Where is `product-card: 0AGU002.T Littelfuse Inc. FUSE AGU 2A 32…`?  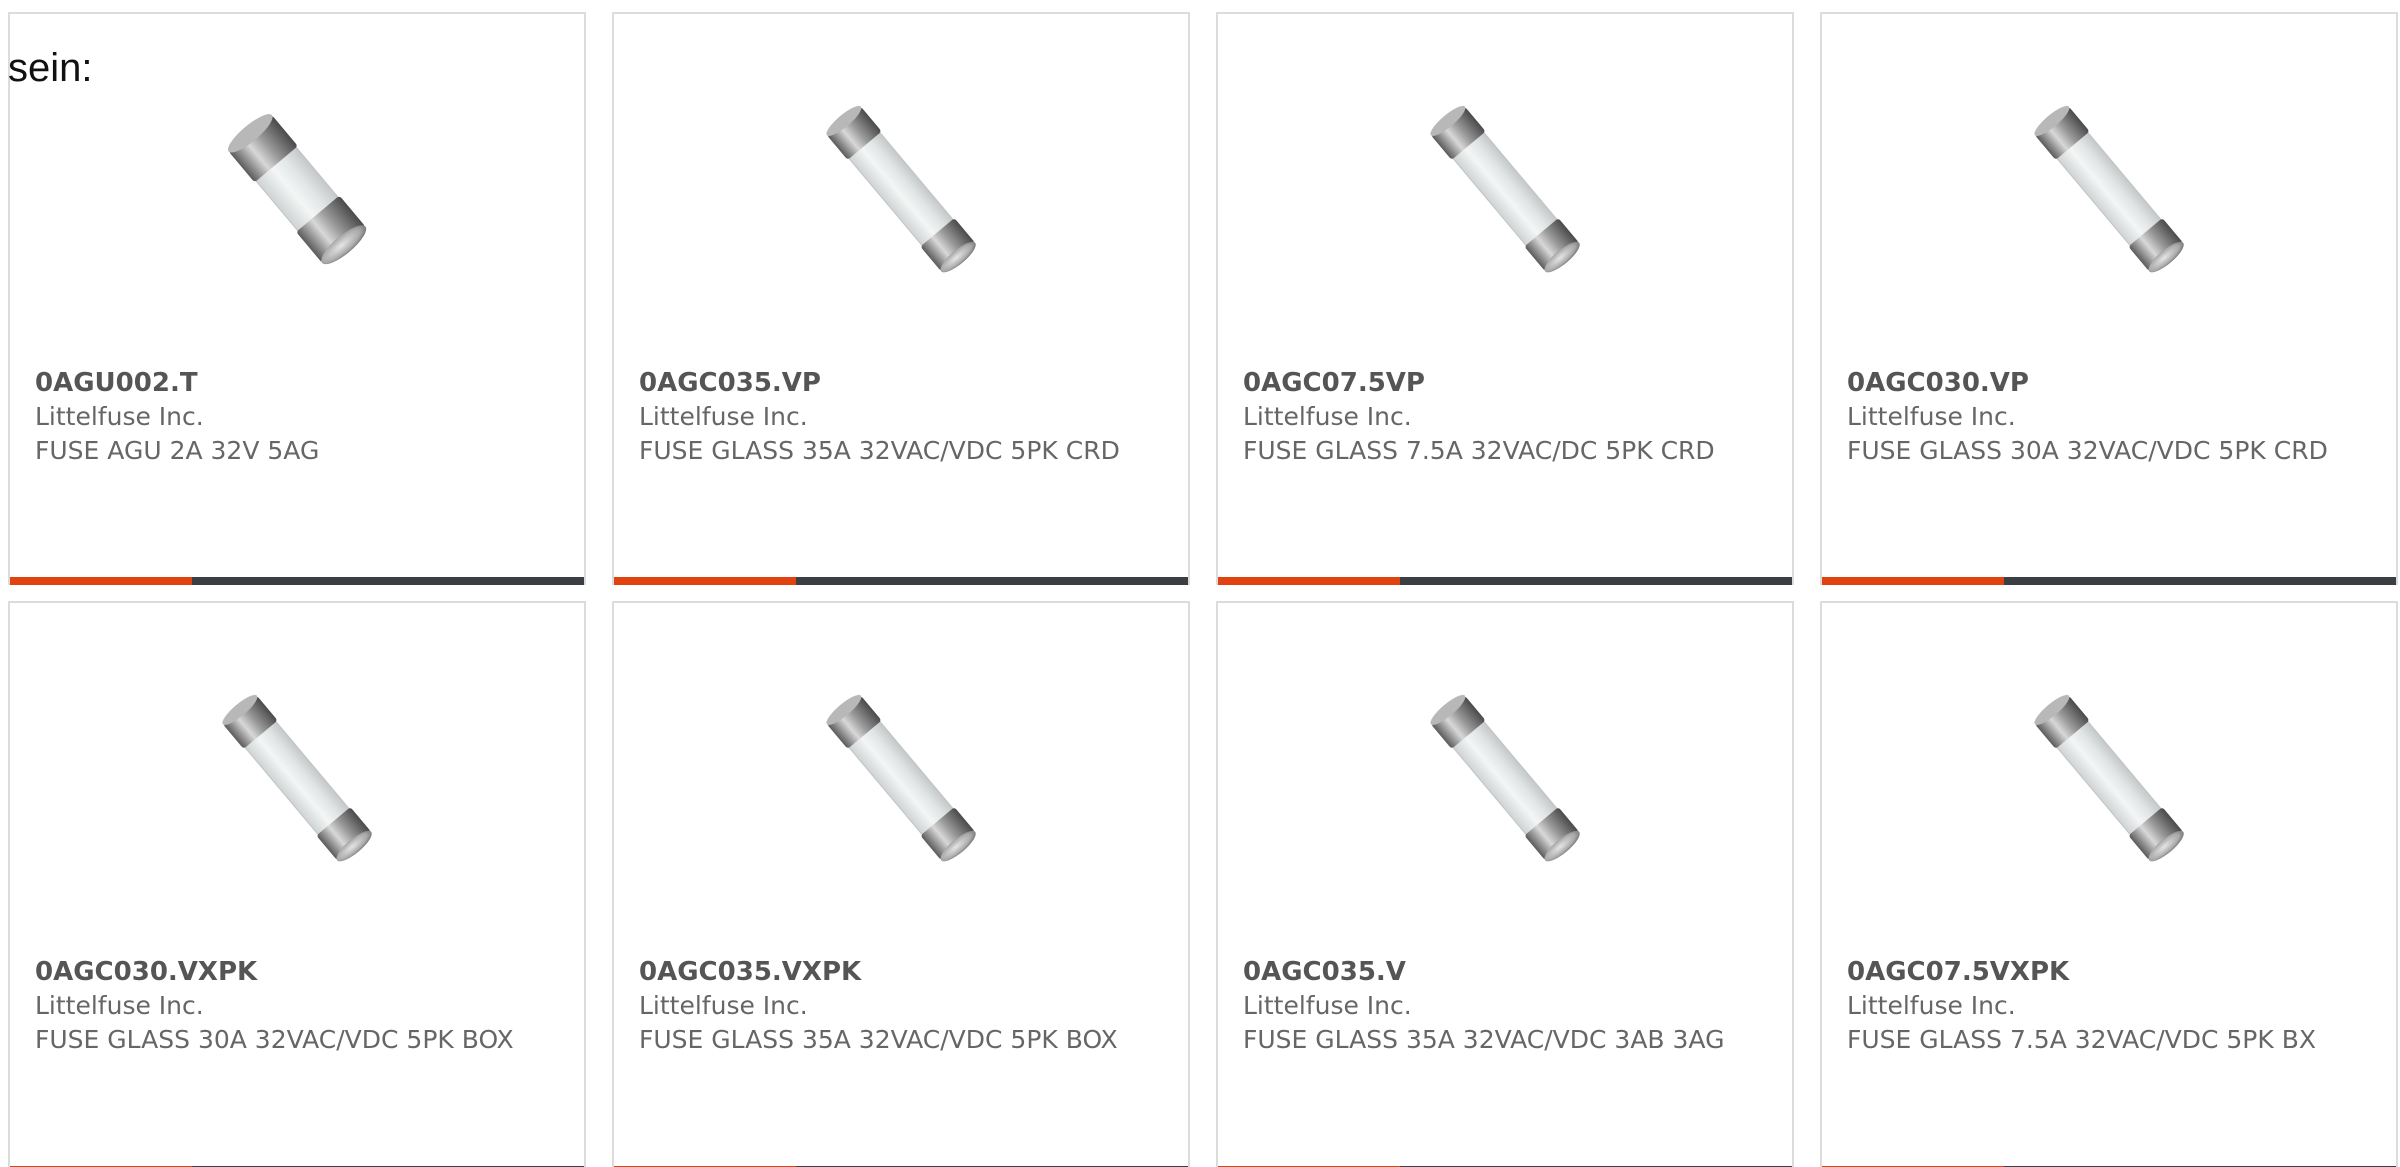 product-card: 0AGU002.T Littelfuse Inc. FUSE AGU 2A 32… is located at coordinates (297, 298).